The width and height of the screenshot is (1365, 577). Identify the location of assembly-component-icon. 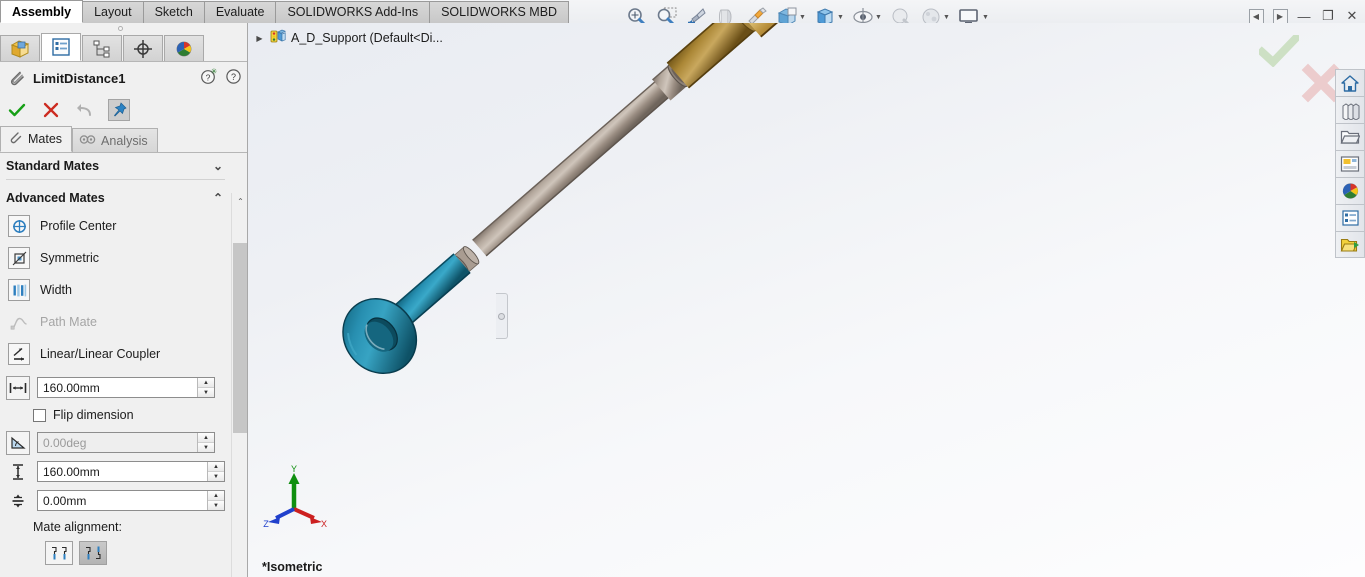
(278, 38).